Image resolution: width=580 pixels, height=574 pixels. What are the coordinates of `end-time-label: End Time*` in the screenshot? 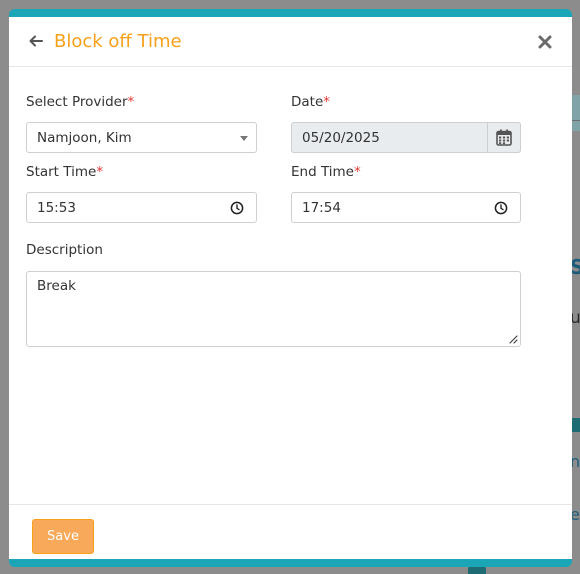 It's located at (326, 172).